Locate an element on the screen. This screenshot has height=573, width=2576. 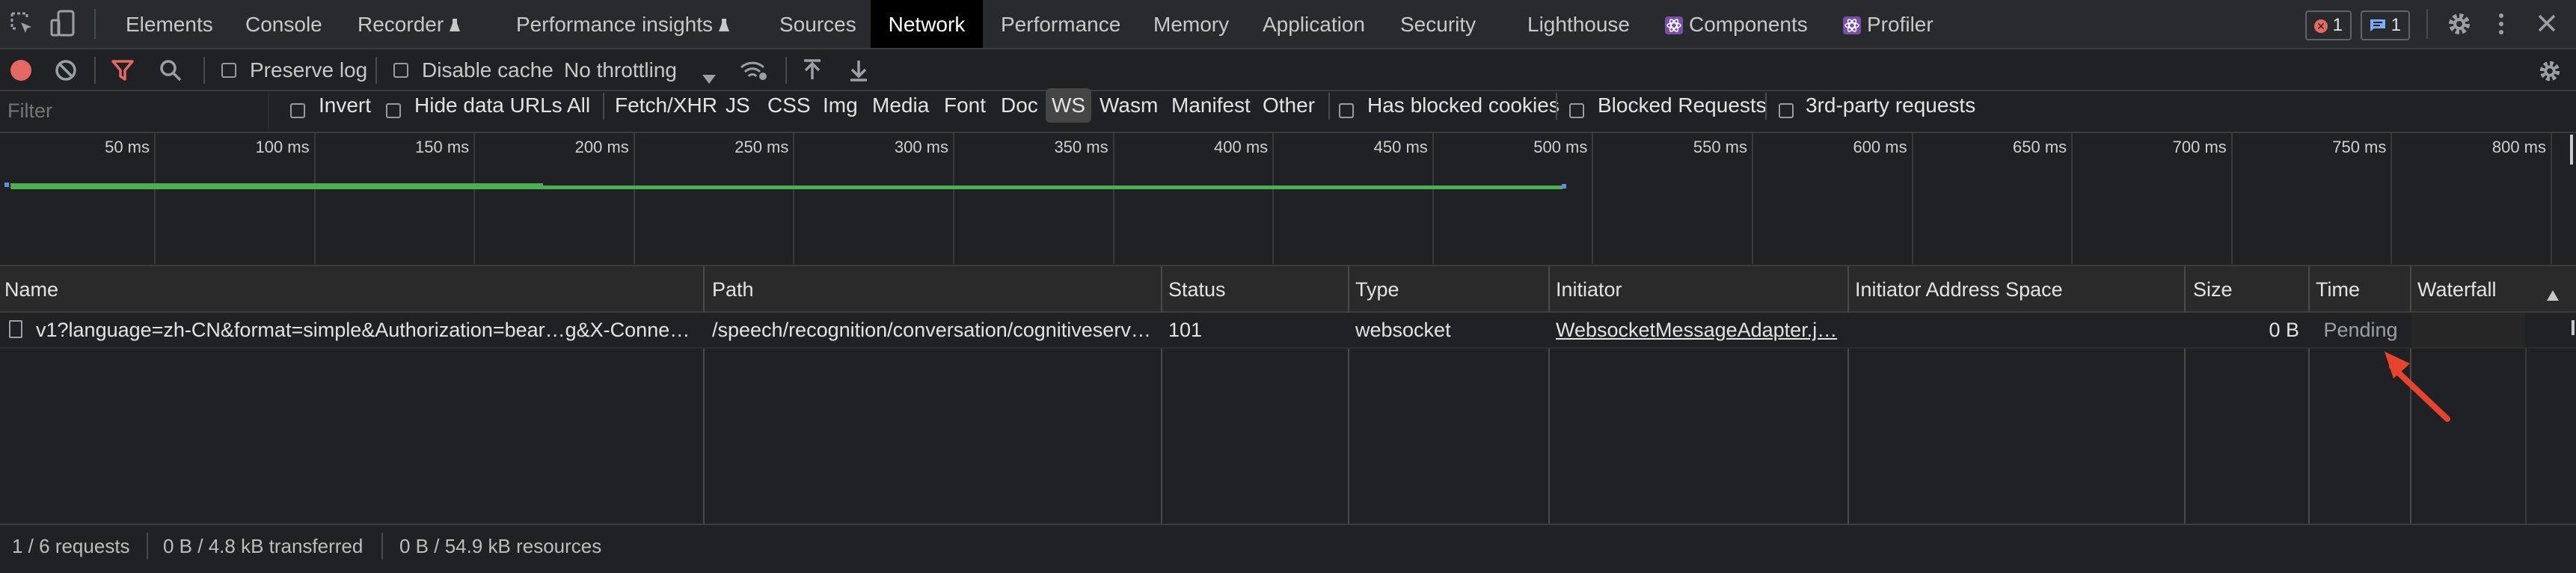
error-count-badge: ✕ 1 is located at coordinates (2328, 25).